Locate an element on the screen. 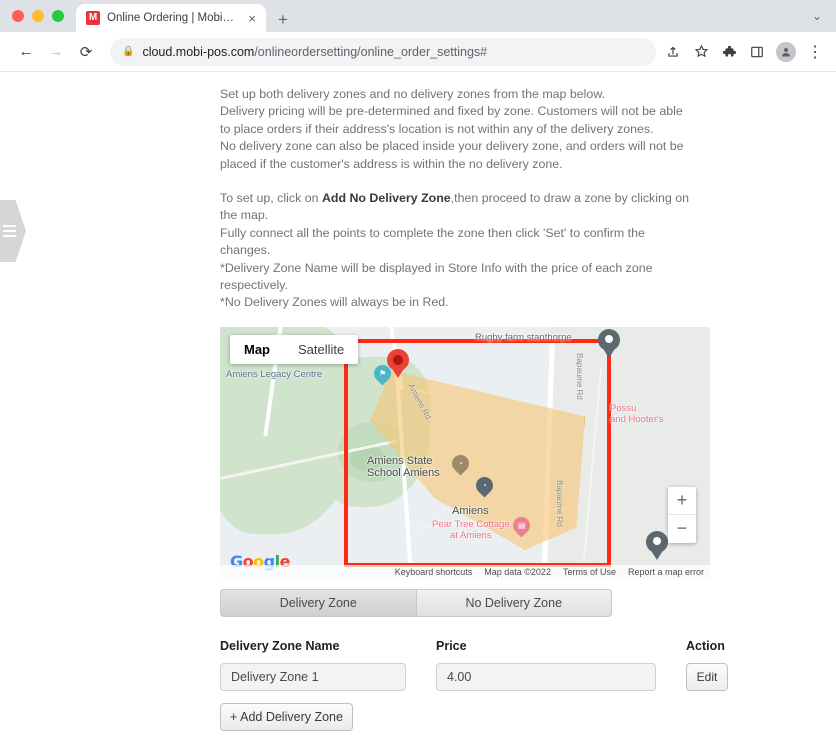 The image size is (836, 738). chevron-down-icon: ⌄ is located at coordinates (817, 16).